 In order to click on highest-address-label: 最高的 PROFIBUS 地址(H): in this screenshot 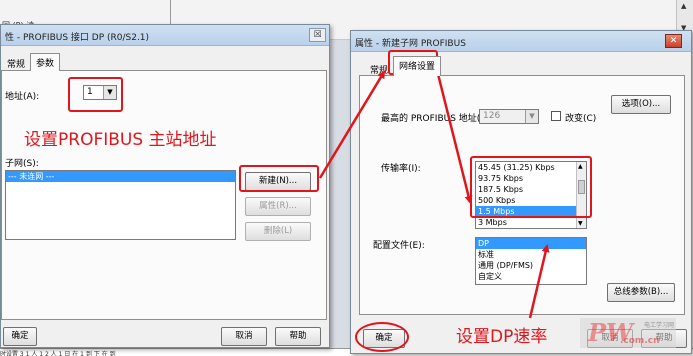, I will do `click(437, 119)`.